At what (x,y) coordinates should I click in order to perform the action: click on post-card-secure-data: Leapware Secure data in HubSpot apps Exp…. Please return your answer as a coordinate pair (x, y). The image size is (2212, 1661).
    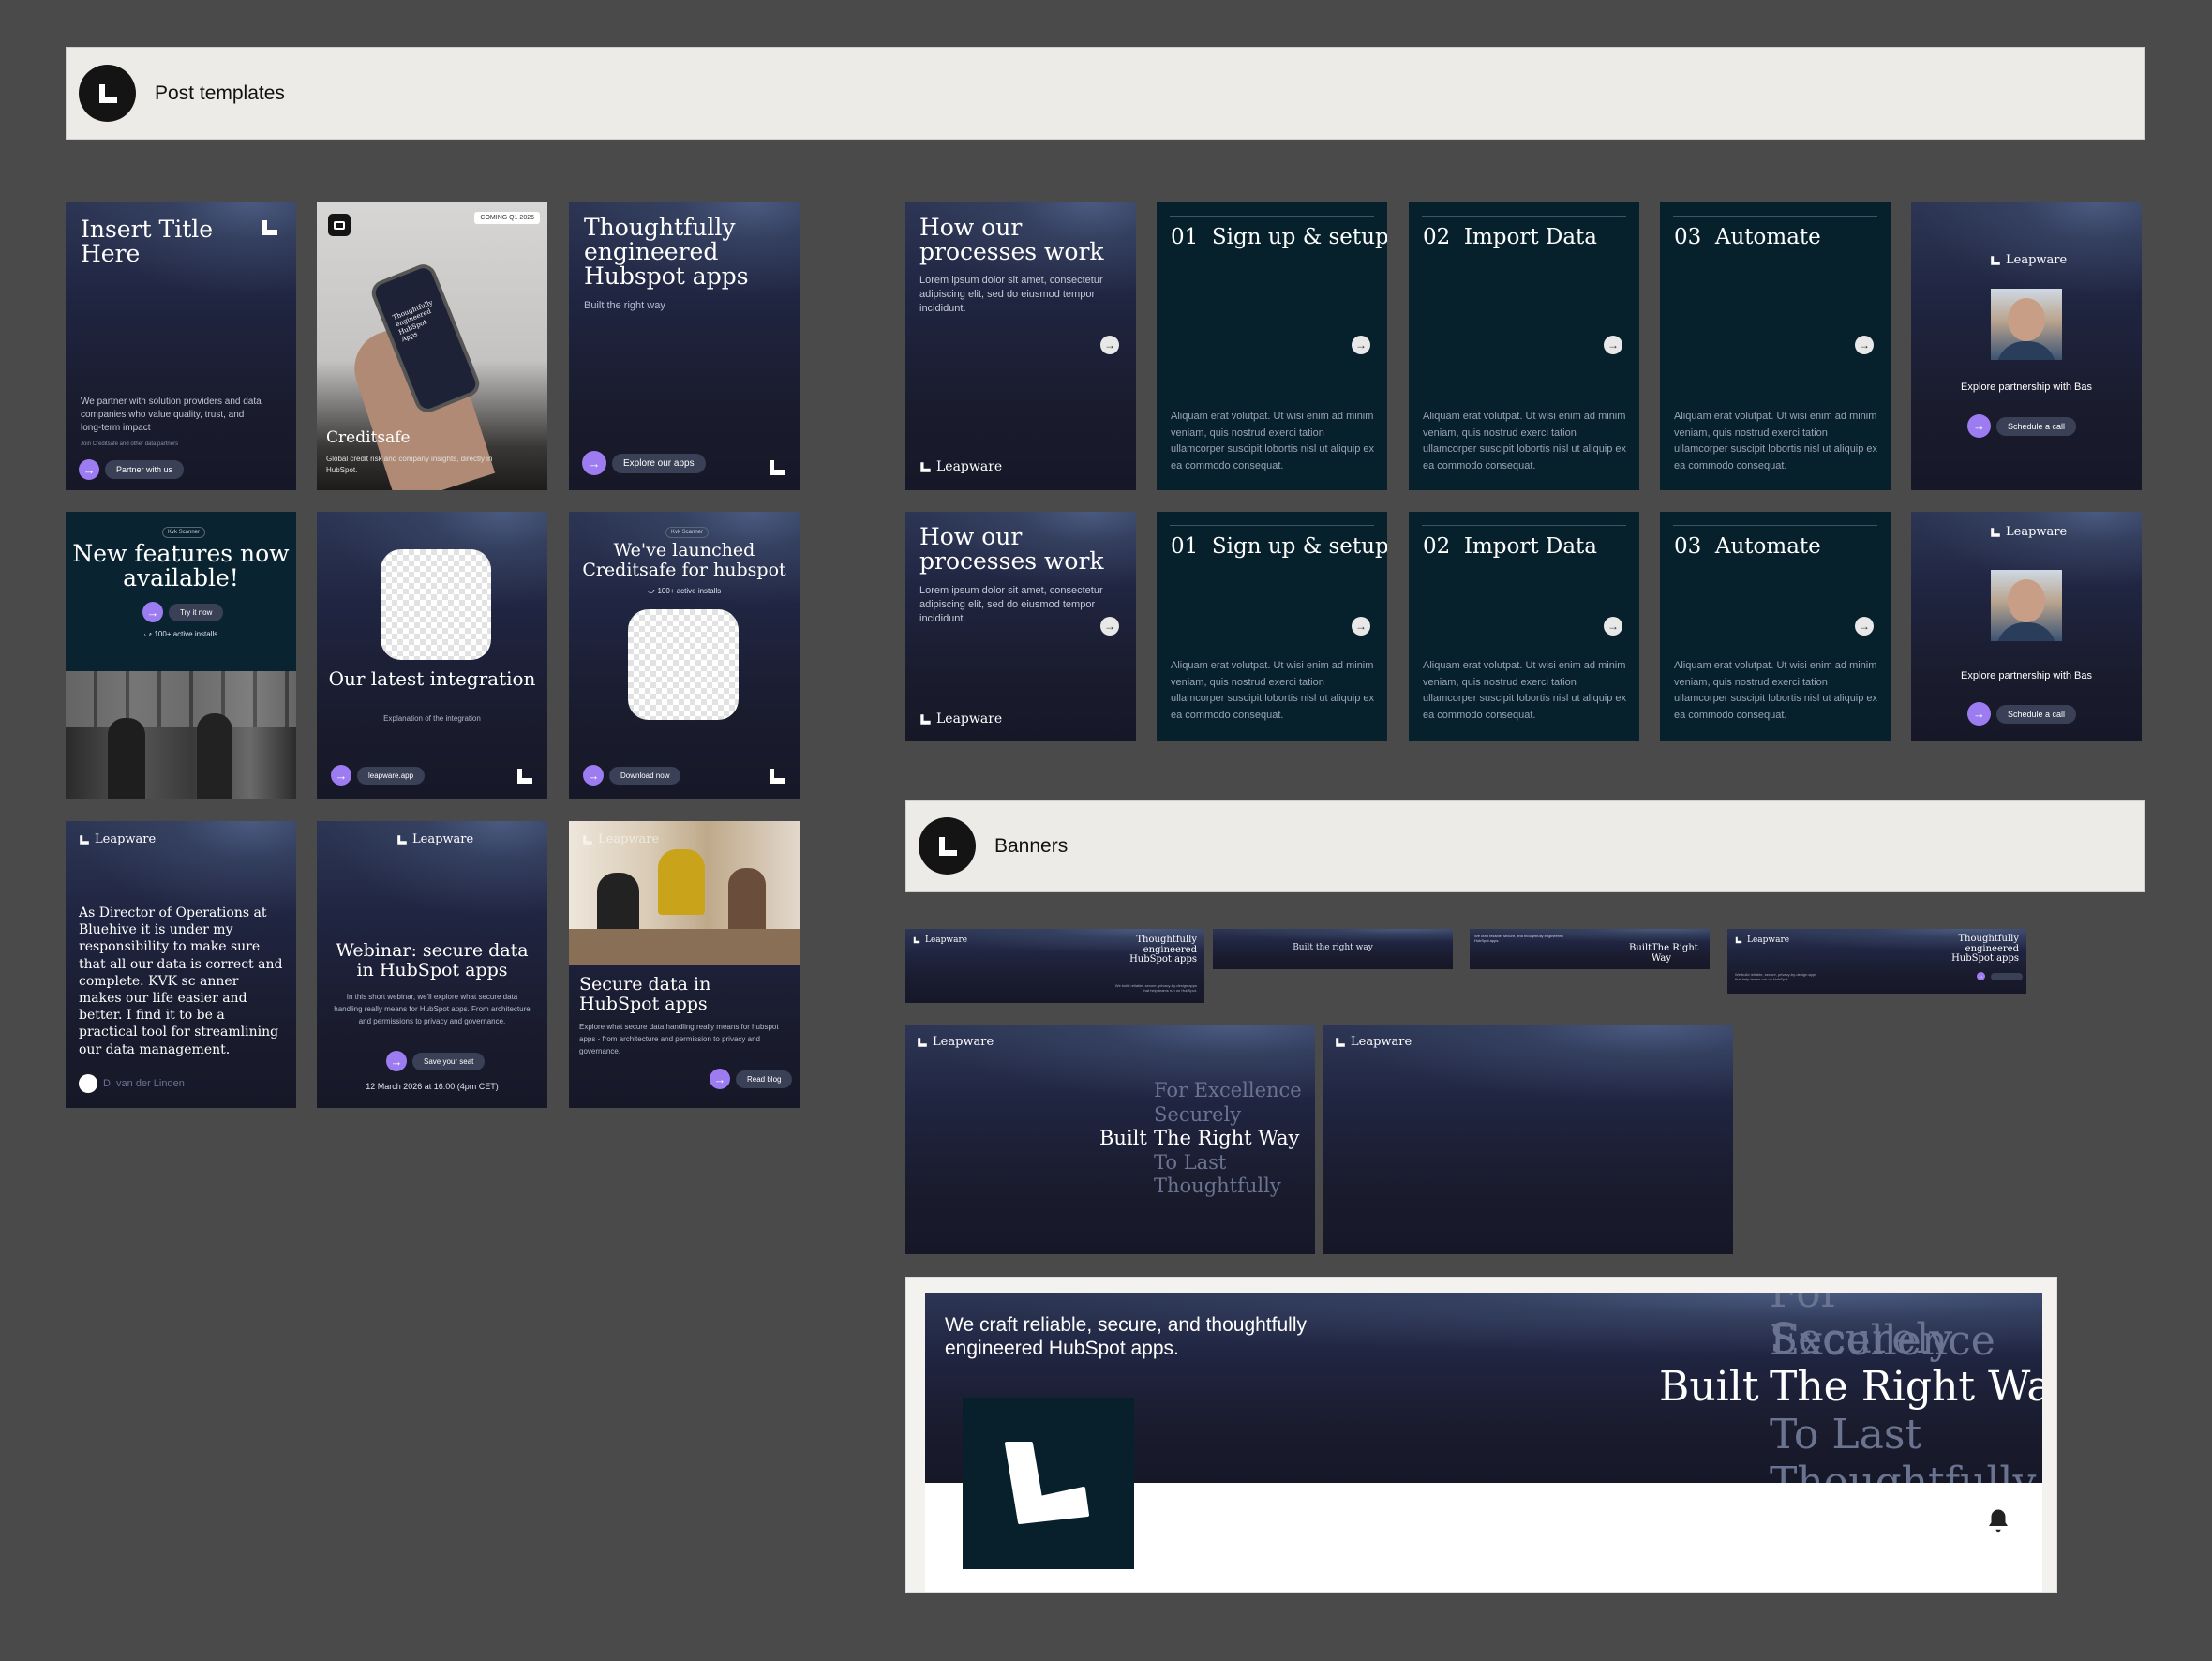
    Looking at the image, I should click on (684, 964).